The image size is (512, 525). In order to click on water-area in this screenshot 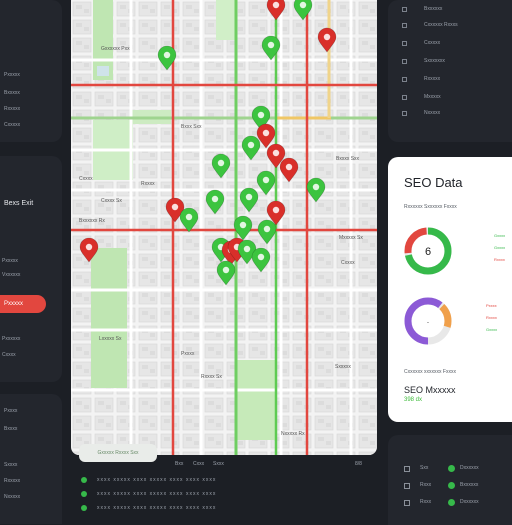, I will do `click(103, 71)`.